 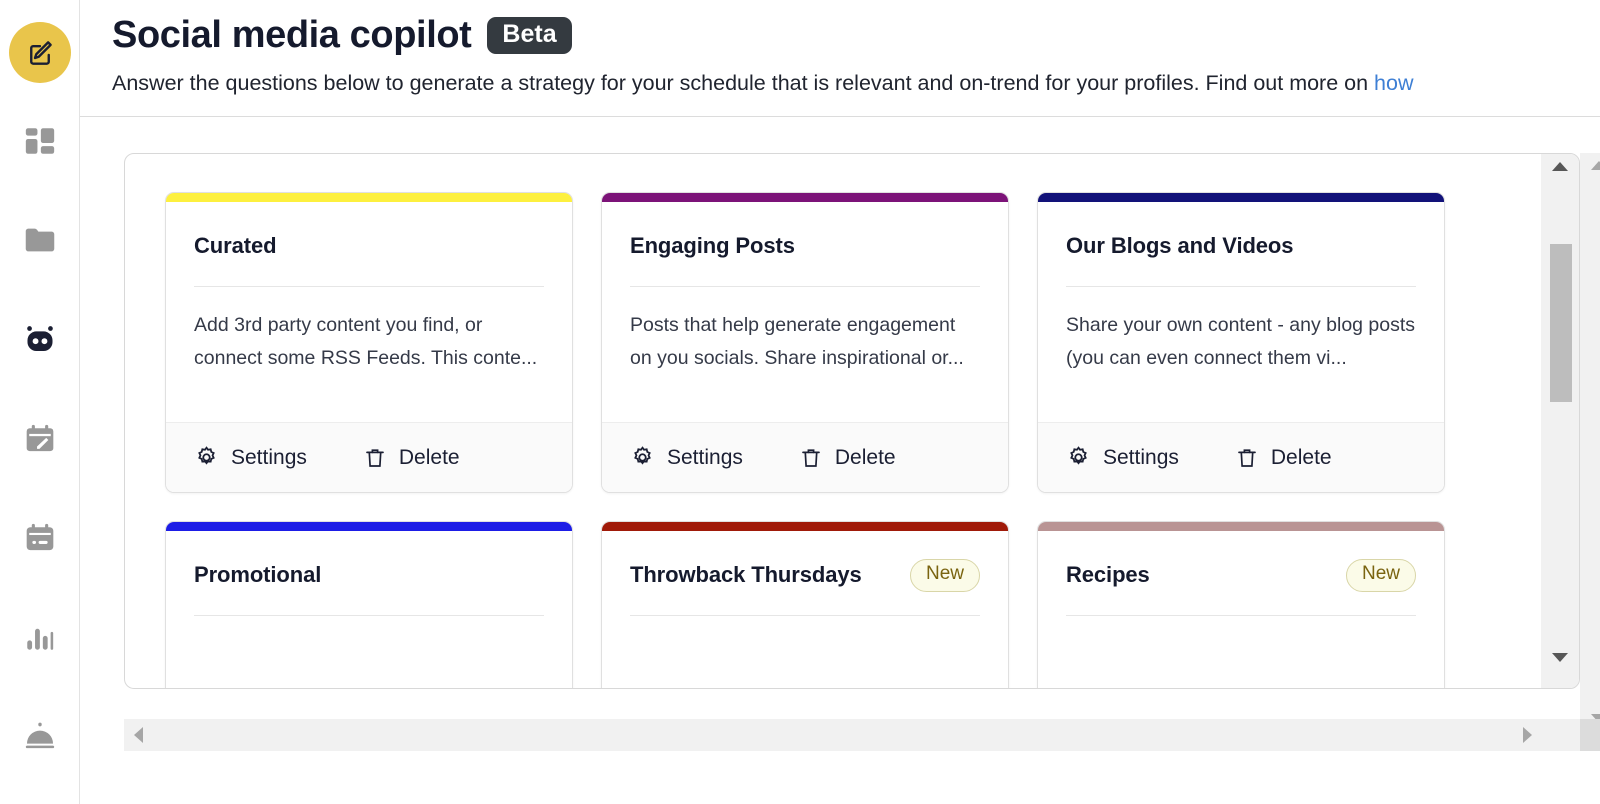 I want to click on scroll-down-button, so click(x=1560, y=657).